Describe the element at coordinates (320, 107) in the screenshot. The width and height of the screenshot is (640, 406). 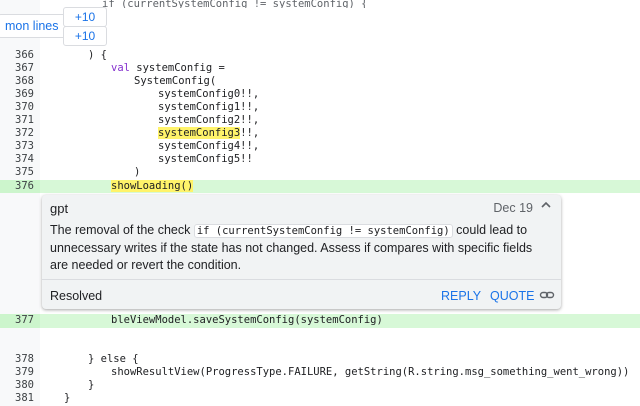
I see `code-line: 370 systemConfig1!!,` at that location.